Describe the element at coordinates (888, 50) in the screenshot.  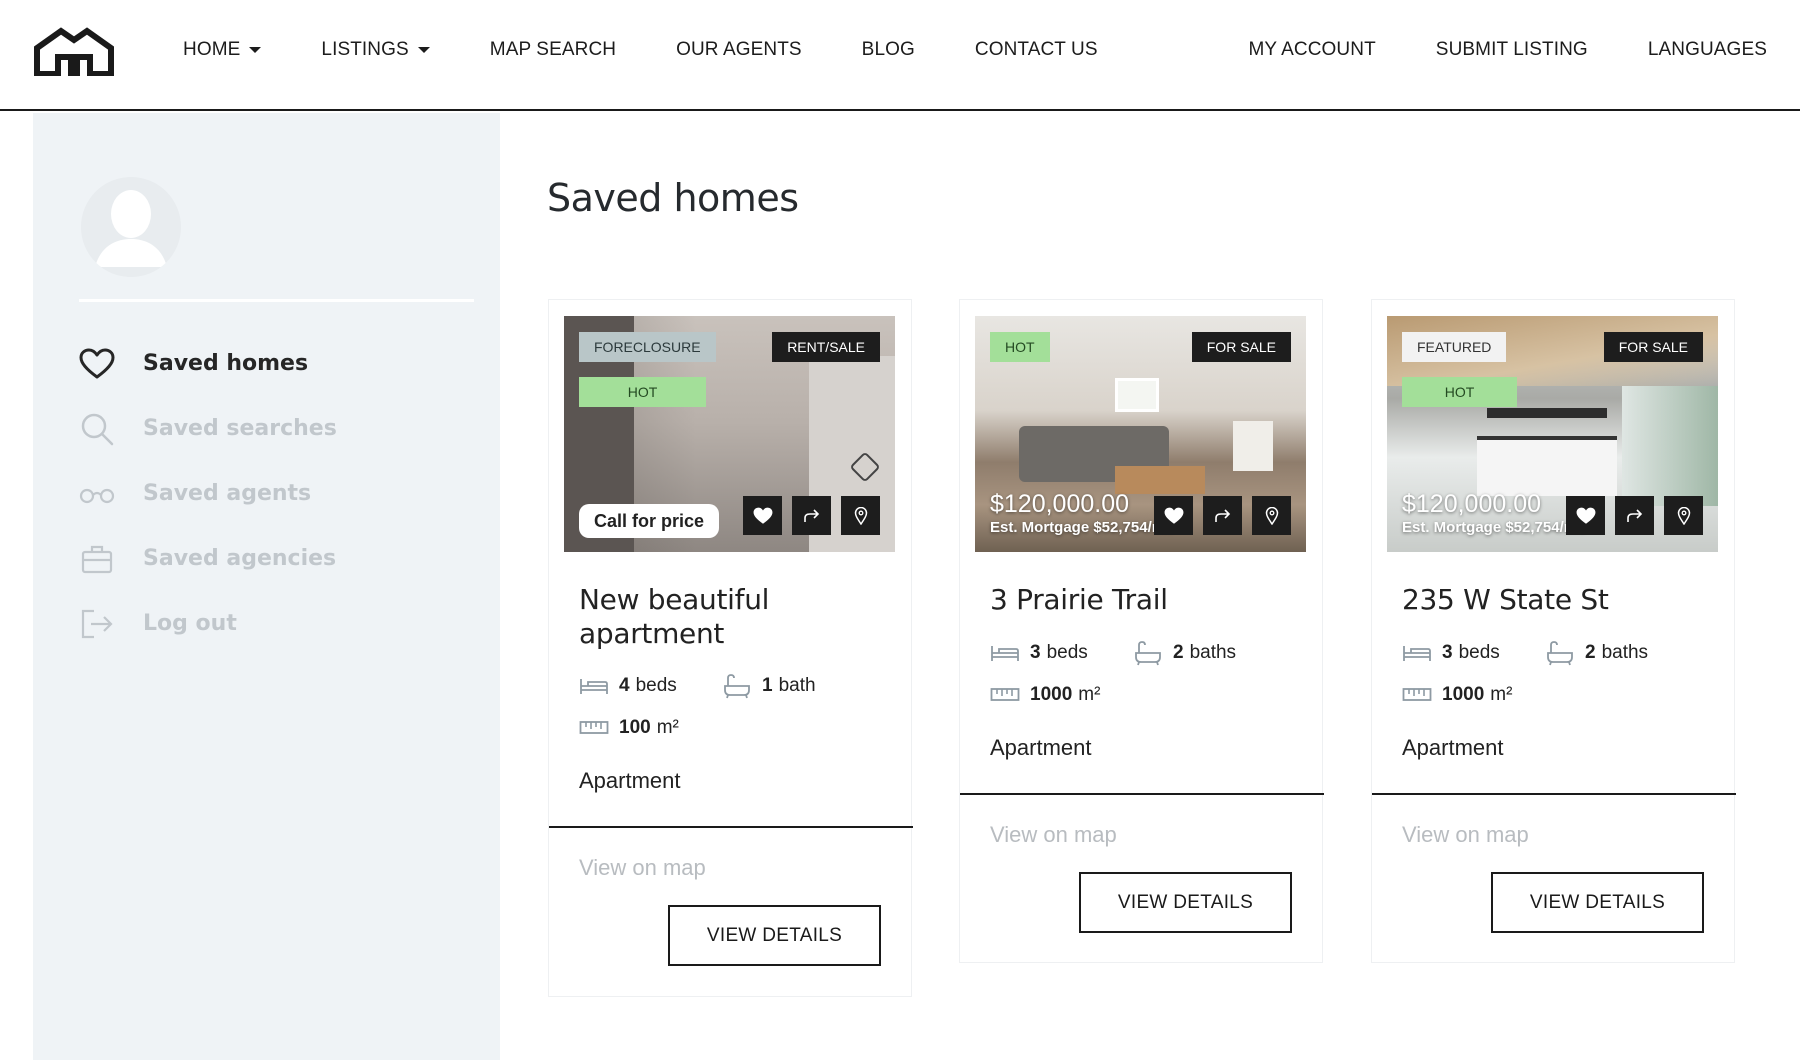
I see `nav-blog: BLOG` at that location.